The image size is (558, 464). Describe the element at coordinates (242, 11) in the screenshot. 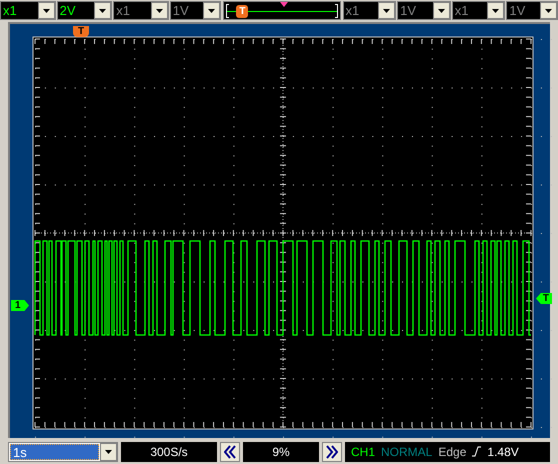

I see `slider-handle: T` at that location.